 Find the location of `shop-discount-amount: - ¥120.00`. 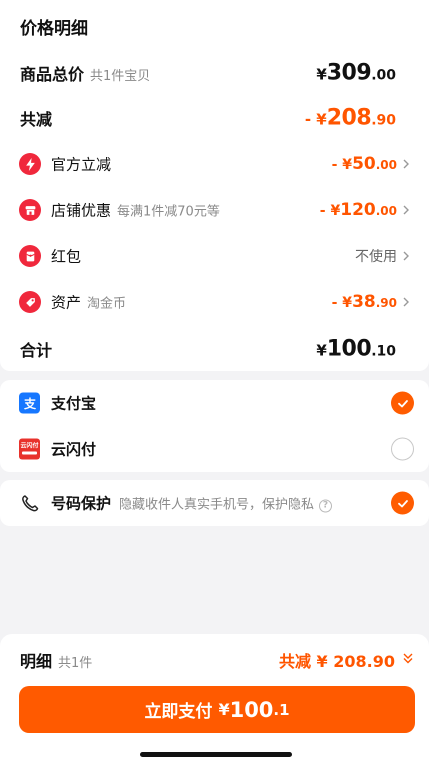

shop-discount-amount: - ¥120.00 is located at coordinates (358, 210).